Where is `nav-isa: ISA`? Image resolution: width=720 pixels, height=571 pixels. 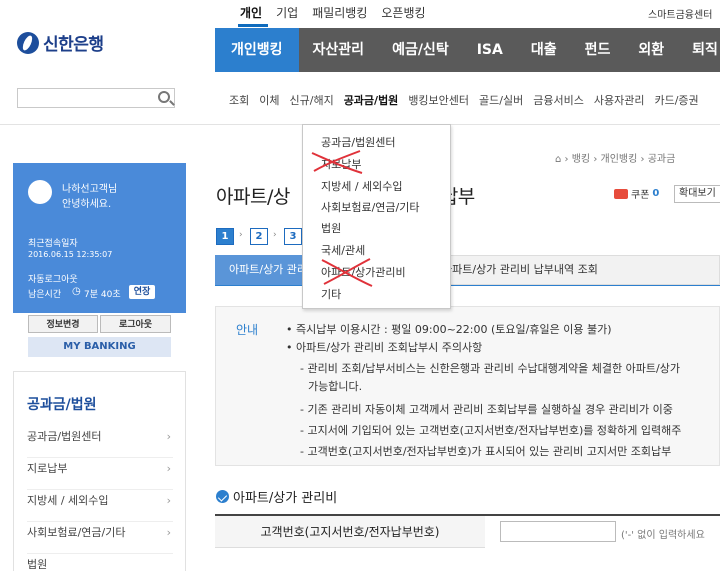
nav-isa: ISA is located at coordinates (490, 50).